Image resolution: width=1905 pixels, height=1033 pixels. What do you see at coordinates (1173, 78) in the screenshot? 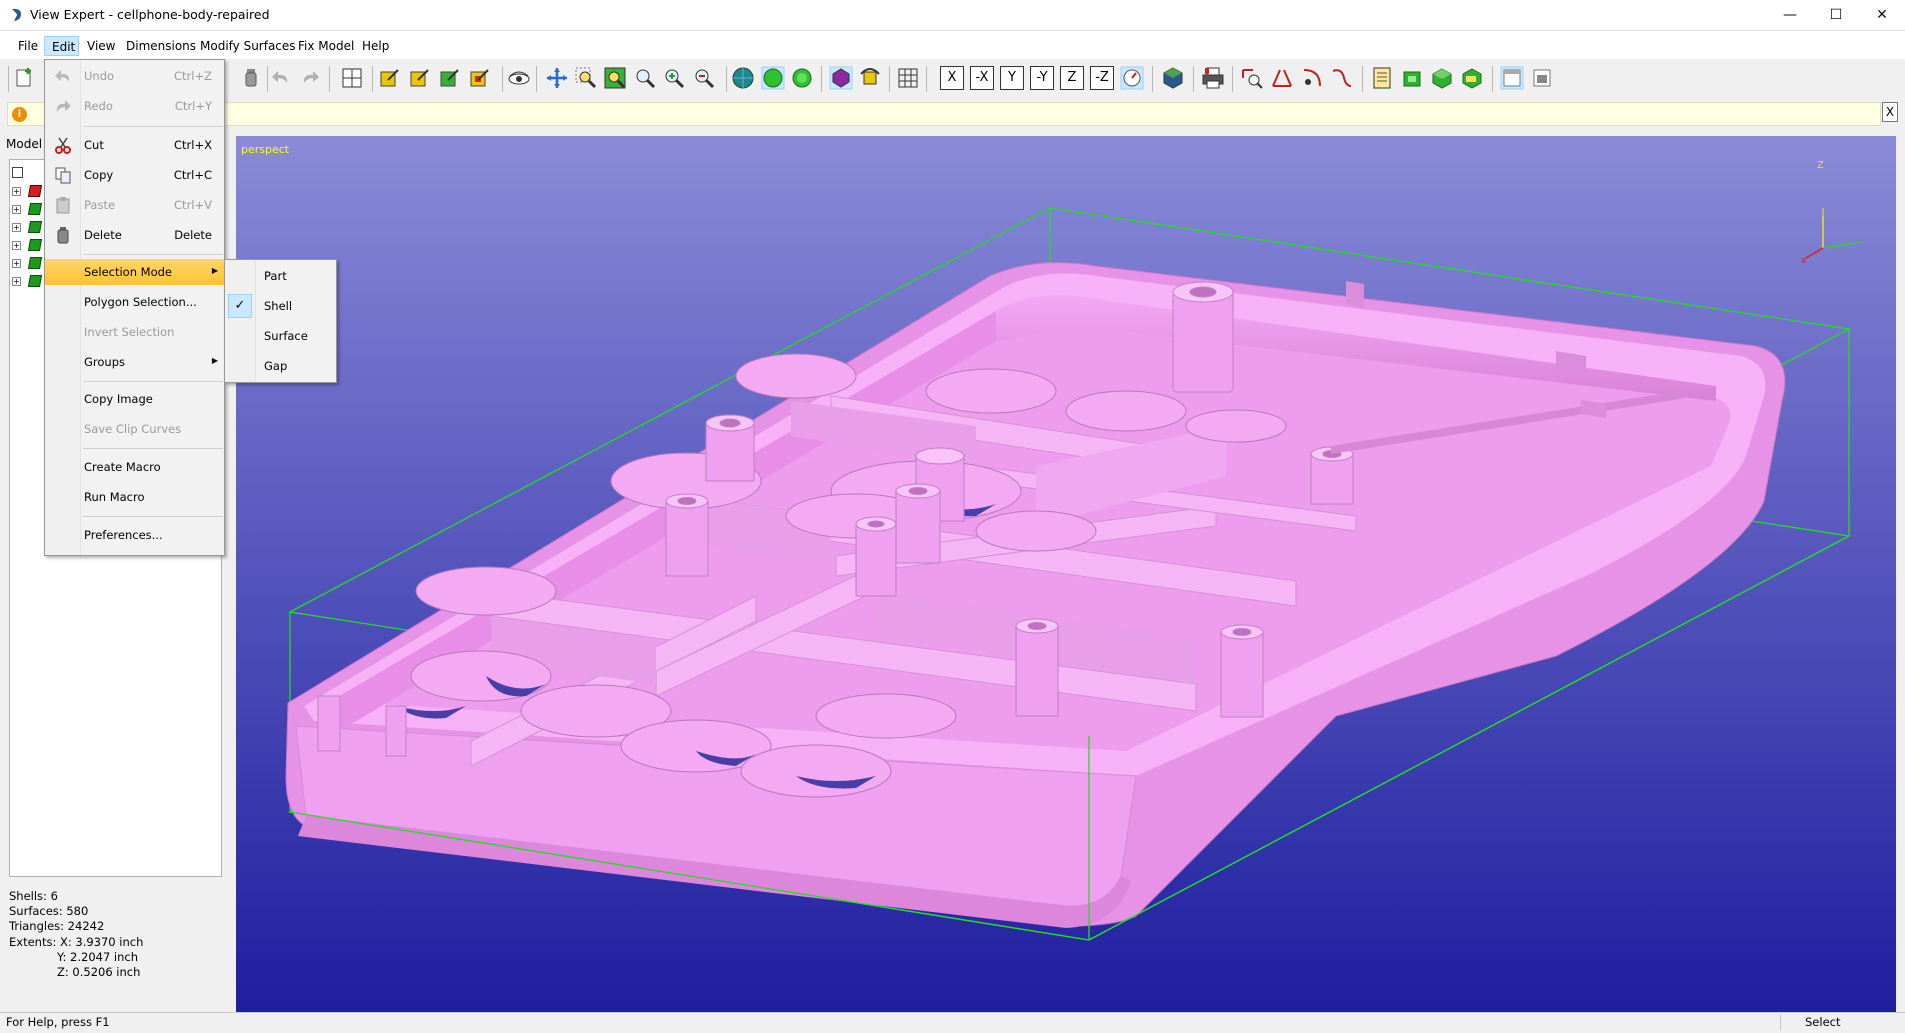
I see `render-icon` at bounding box center [1173, 78].